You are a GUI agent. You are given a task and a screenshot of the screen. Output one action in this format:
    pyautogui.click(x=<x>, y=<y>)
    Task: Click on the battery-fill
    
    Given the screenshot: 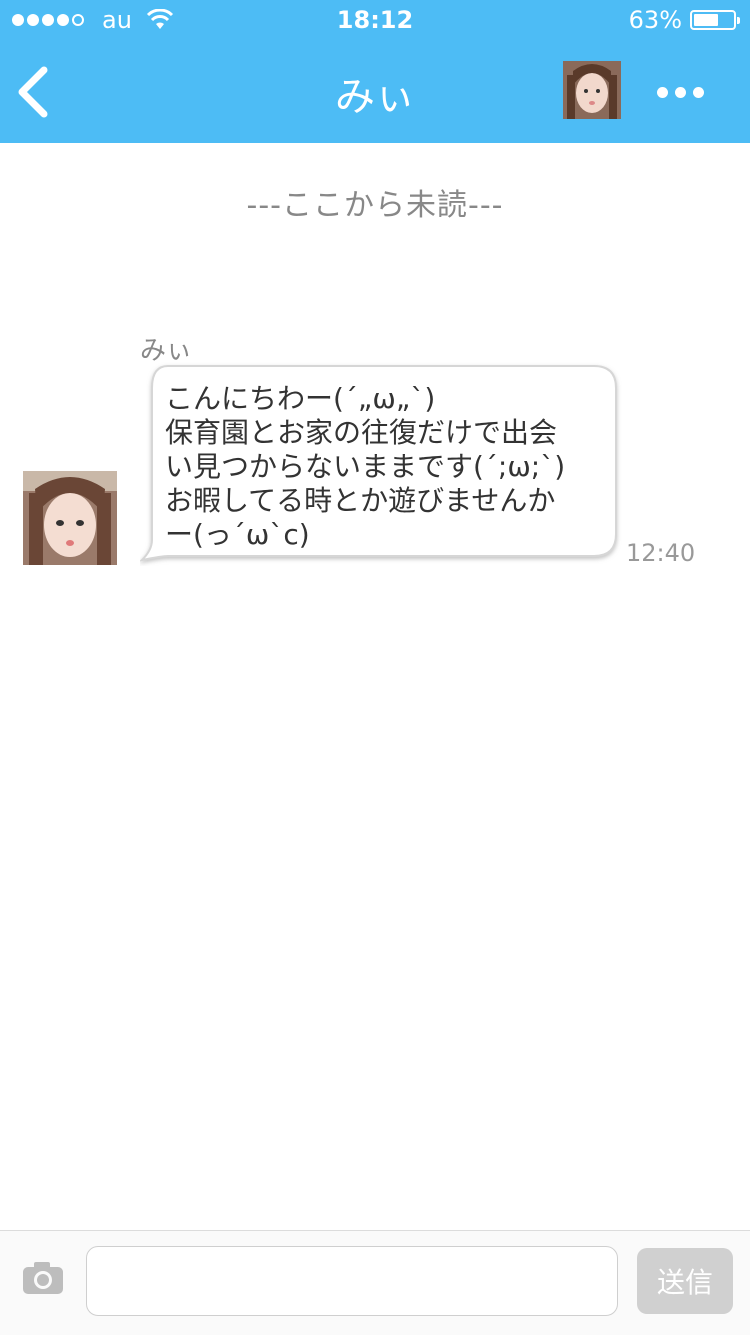 What is the action you would take?
    pyautogui.click(x=706, y=20)
    